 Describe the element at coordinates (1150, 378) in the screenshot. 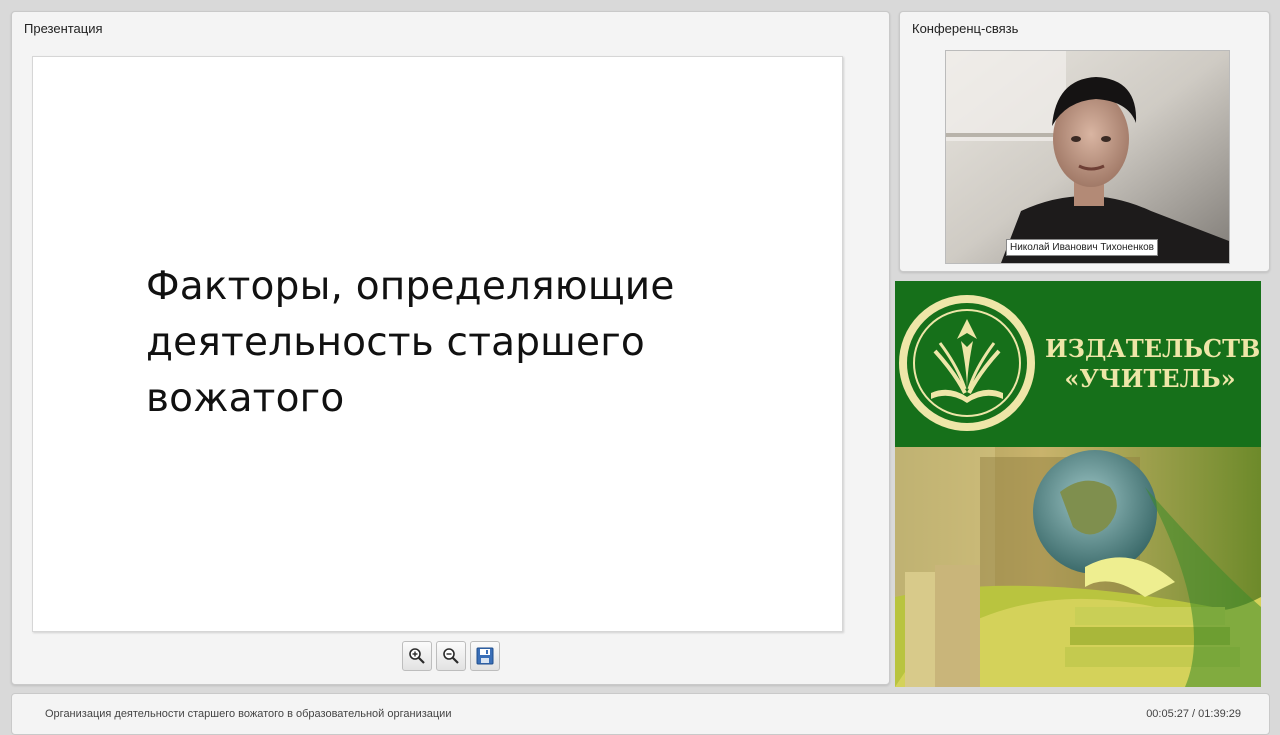

I see `publisher-name-line2: «УЧИТЕЛЬ»` at that location.